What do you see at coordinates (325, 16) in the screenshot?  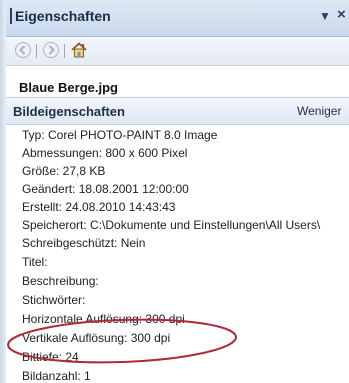 I see `chevron-down-icon: ▼` at bounding box center [325, 16].